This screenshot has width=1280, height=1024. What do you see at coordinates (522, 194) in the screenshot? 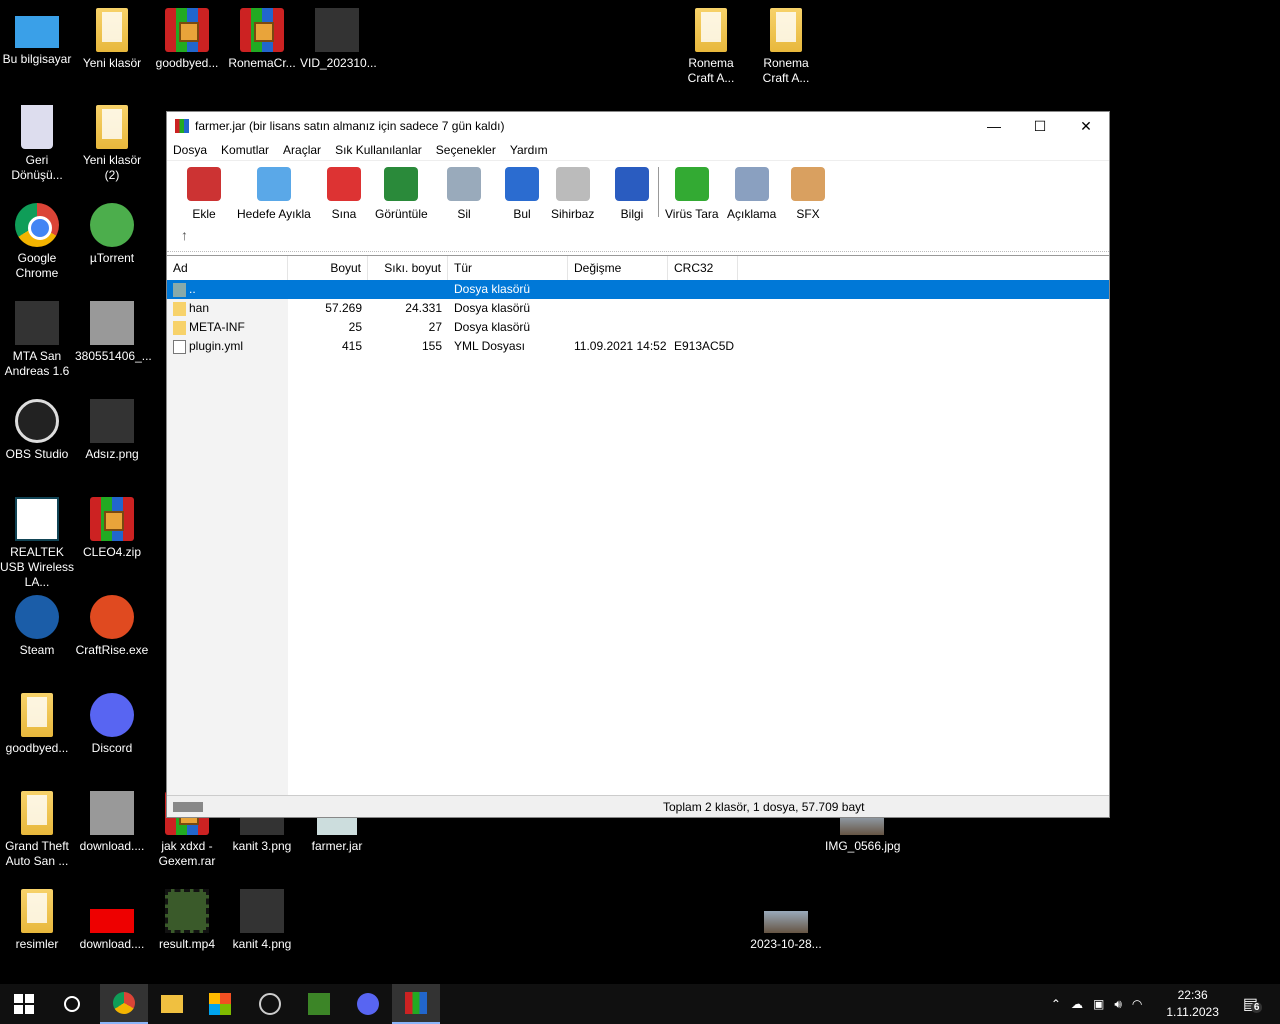
I see `toolbar-button-bul: Bul` at bounding box center [522, 194].